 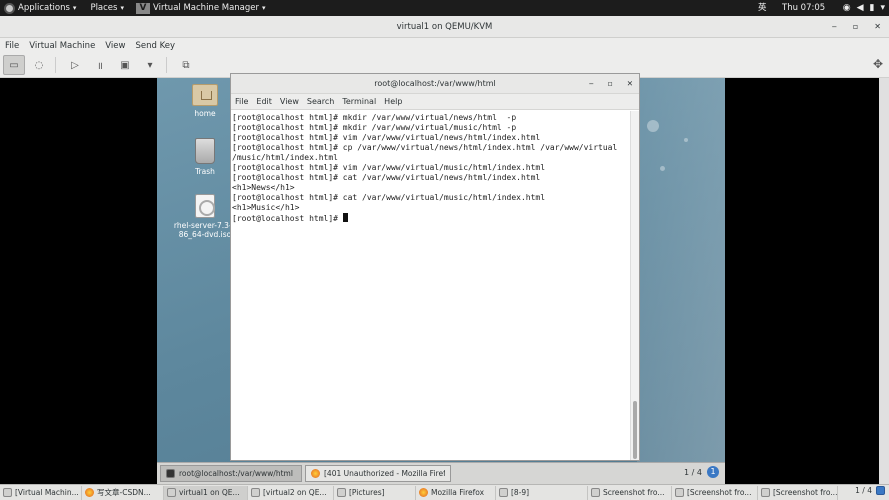 What do you see at coordinates (107, 8) in the screenshot?
I see `places-menu: Places ▾` at bounding box center [107, 8].